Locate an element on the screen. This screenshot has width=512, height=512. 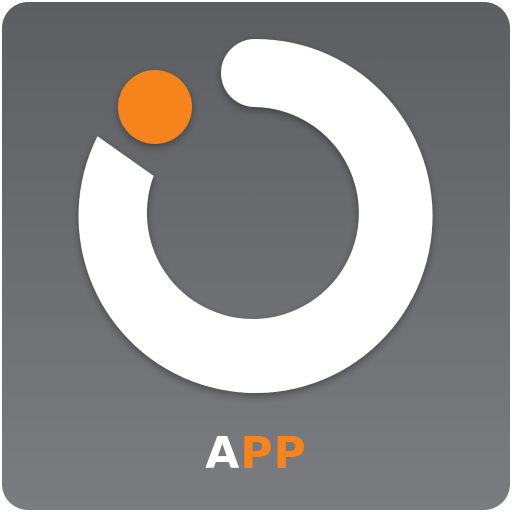
app-label: APP is located at coordinates (256, 454).